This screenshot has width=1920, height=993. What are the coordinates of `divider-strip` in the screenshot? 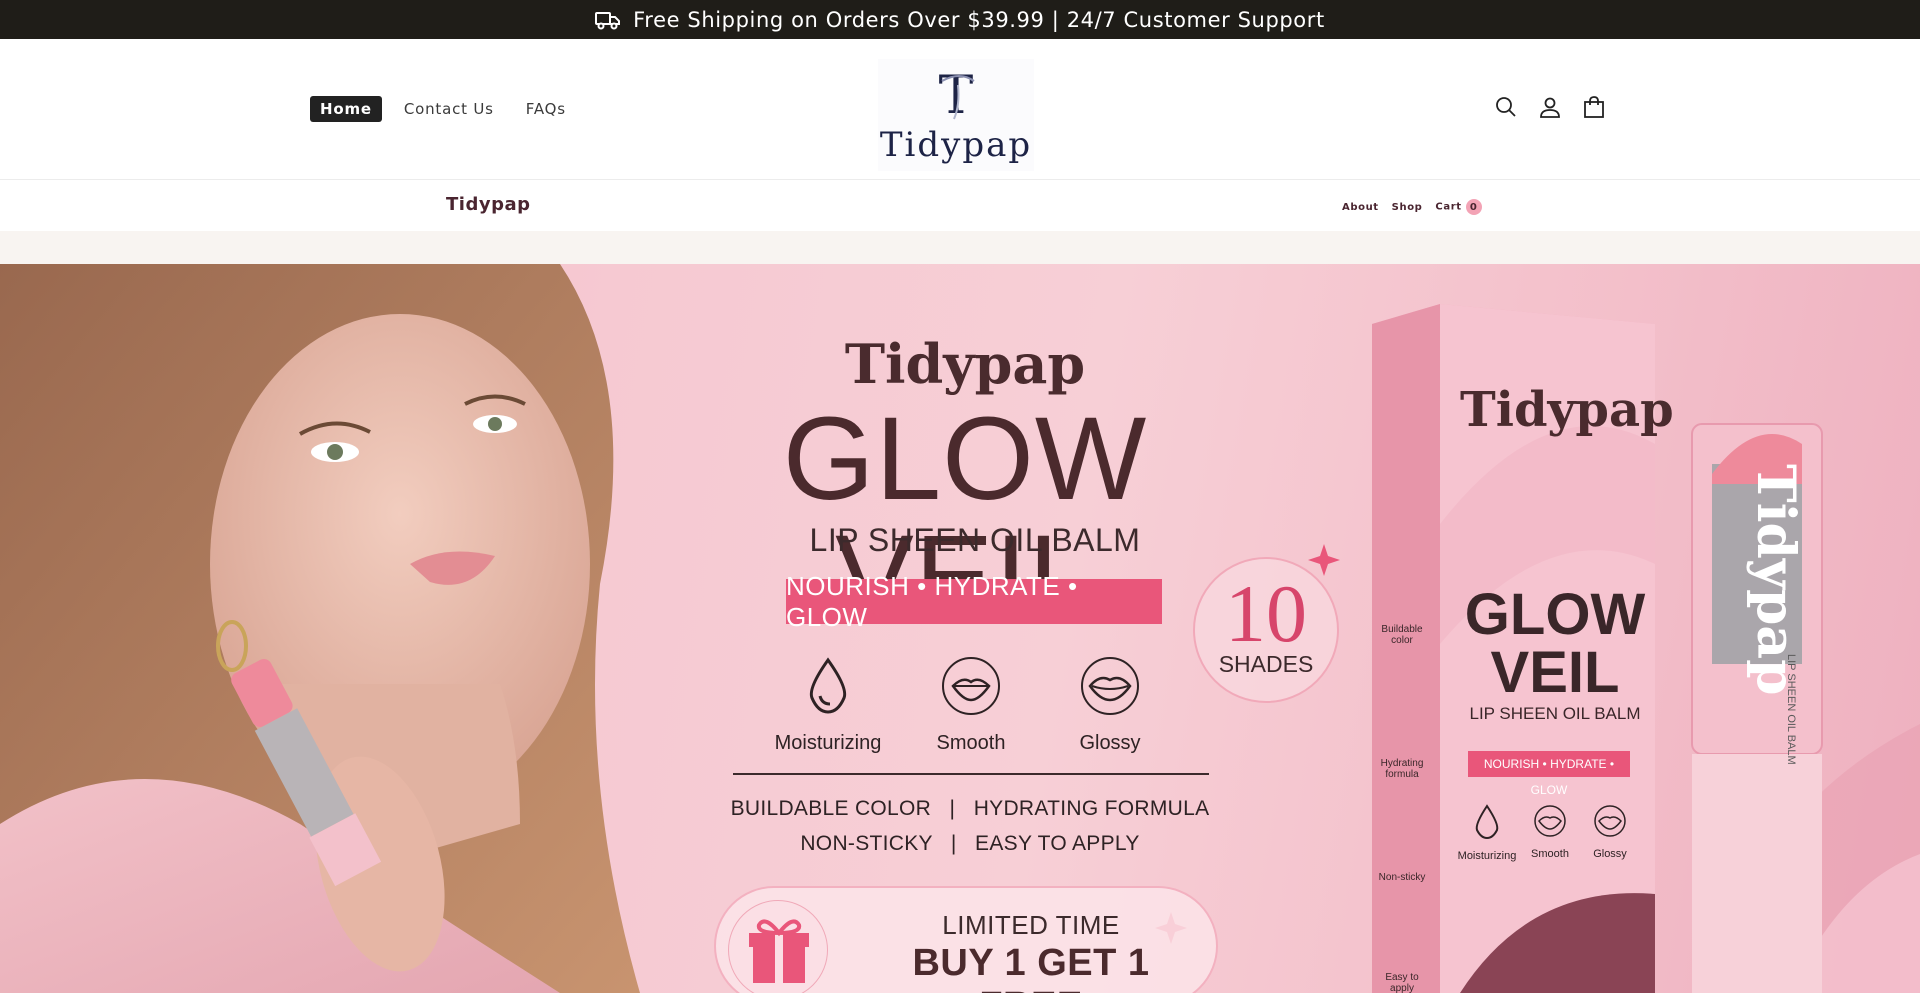 It's located at (960, 247).